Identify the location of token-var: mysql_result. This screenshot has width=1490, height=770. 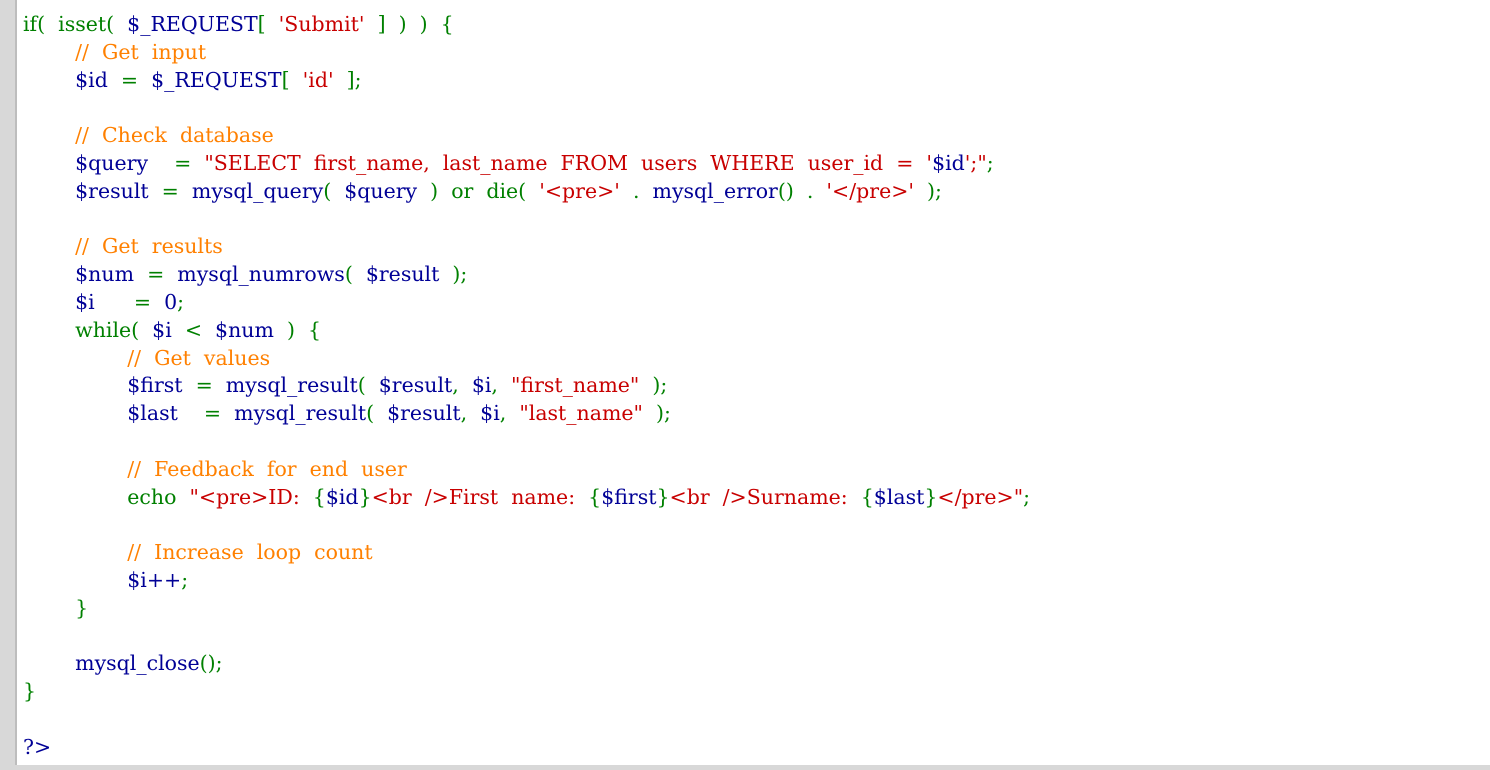
(300, 413).